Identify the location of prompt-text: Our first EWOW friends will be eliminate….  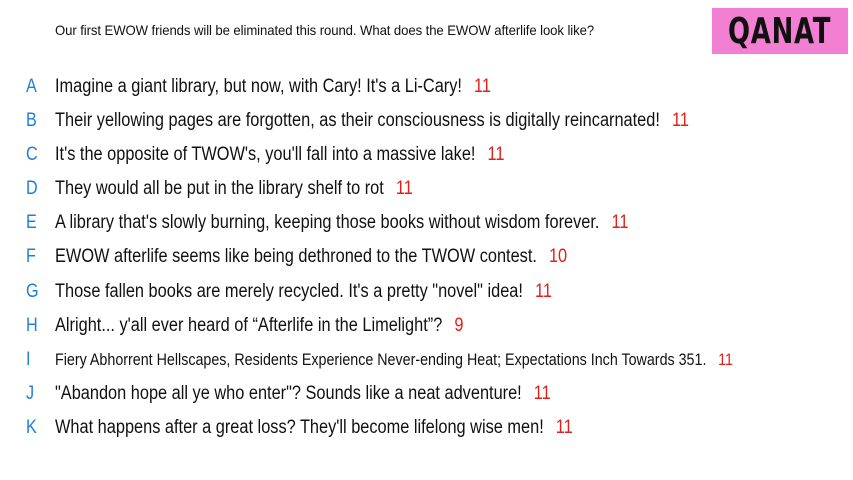
(325, 30).